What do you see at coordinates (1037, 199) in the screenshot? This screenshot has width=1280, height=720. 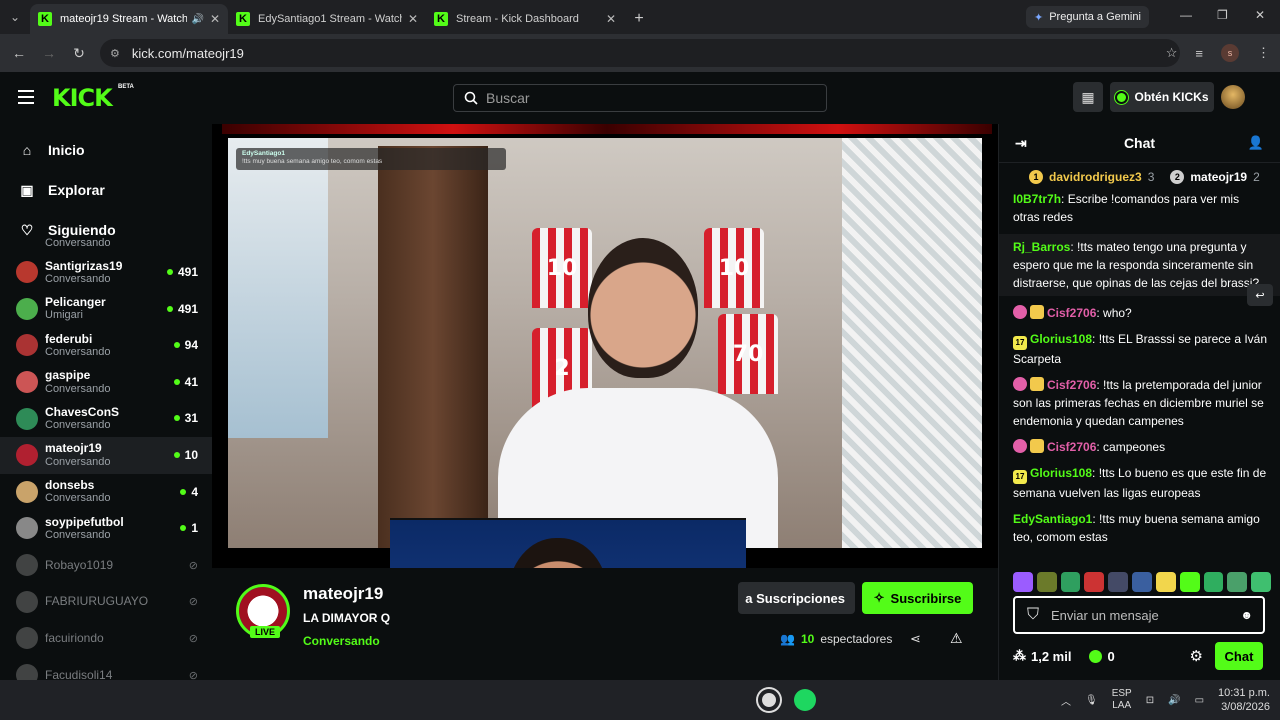 I see `chat-username: I0B7tr7h` at bounding box center [1037, 199].